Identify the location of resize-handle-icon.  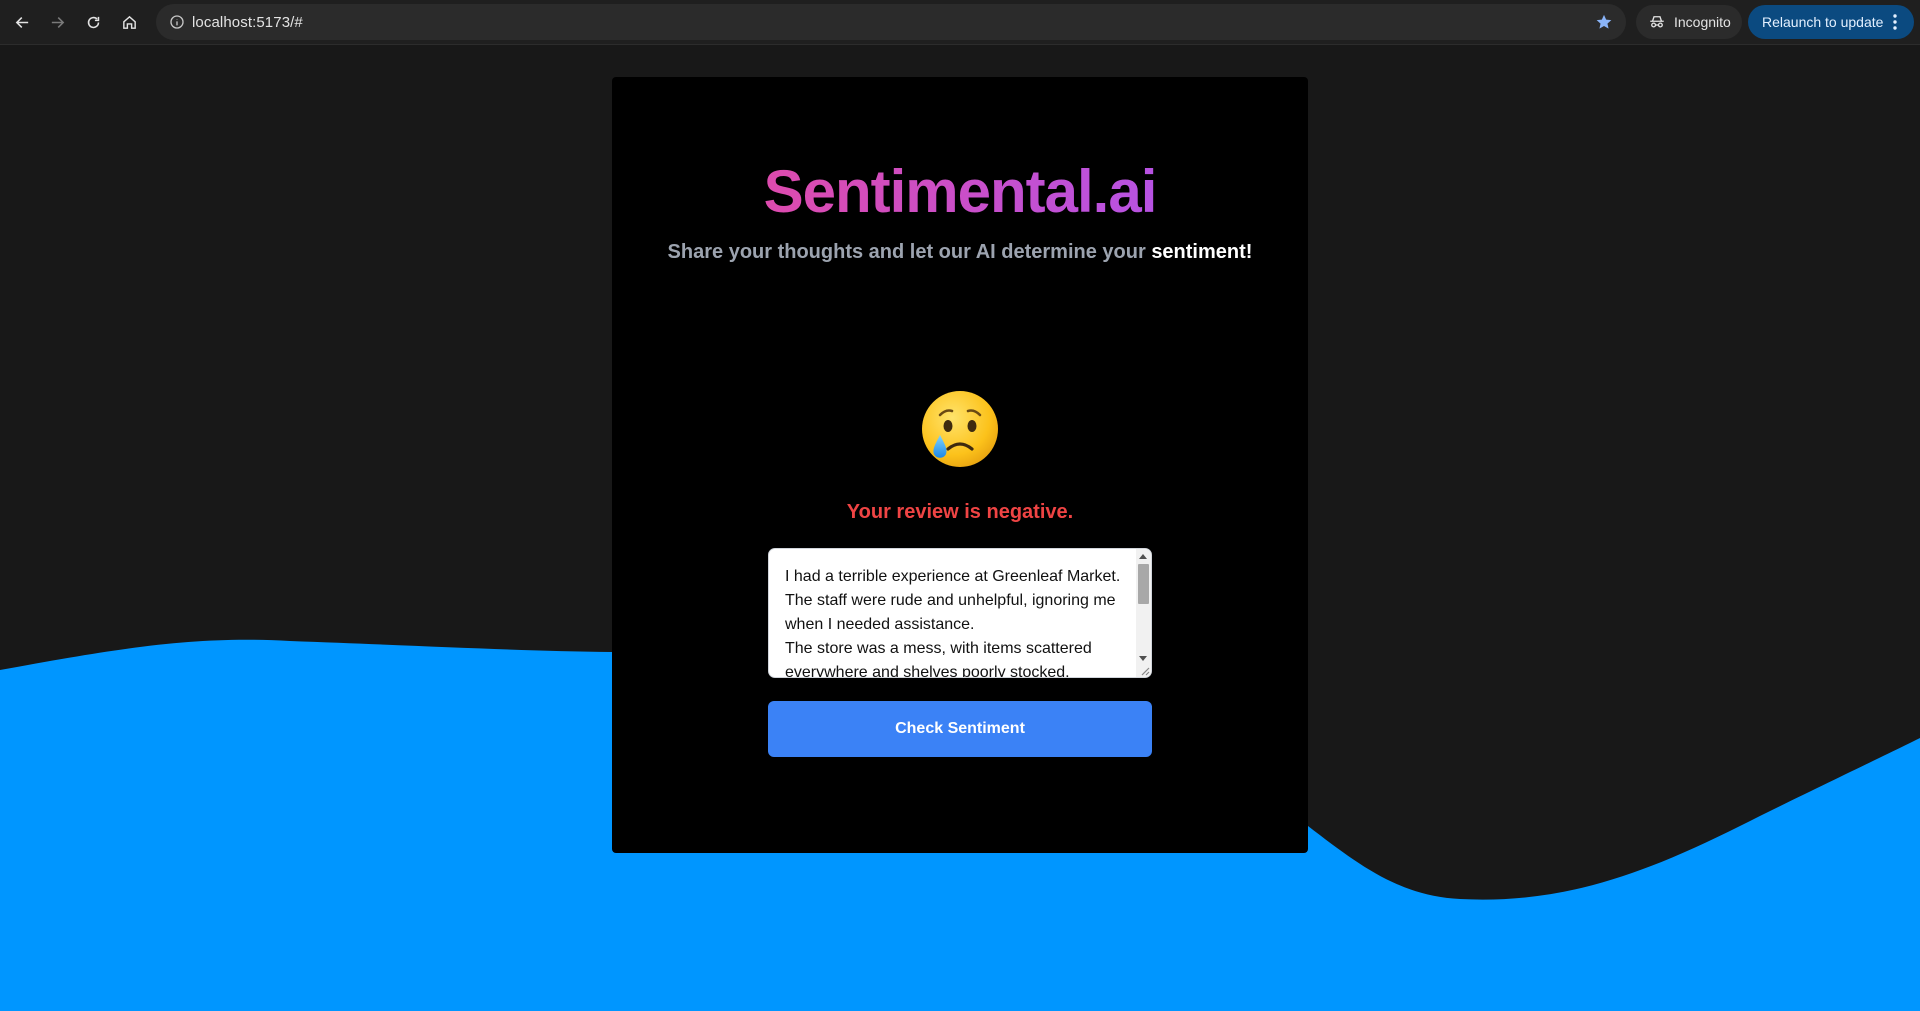
(1144, 670).